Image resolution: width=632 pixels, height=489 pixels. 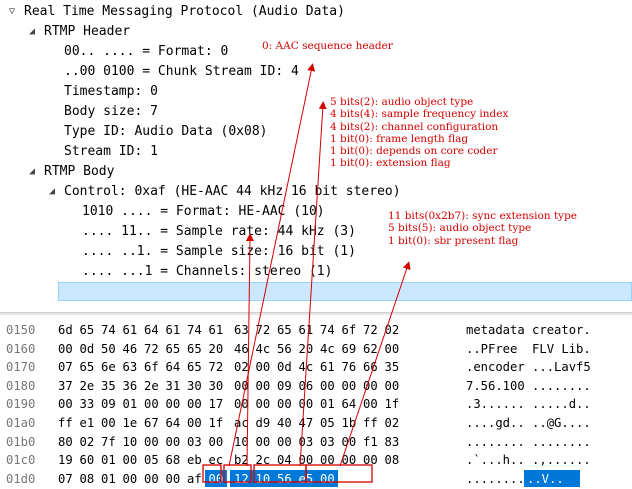 I want to click on arrow-sync, so click(x=375, y=364).